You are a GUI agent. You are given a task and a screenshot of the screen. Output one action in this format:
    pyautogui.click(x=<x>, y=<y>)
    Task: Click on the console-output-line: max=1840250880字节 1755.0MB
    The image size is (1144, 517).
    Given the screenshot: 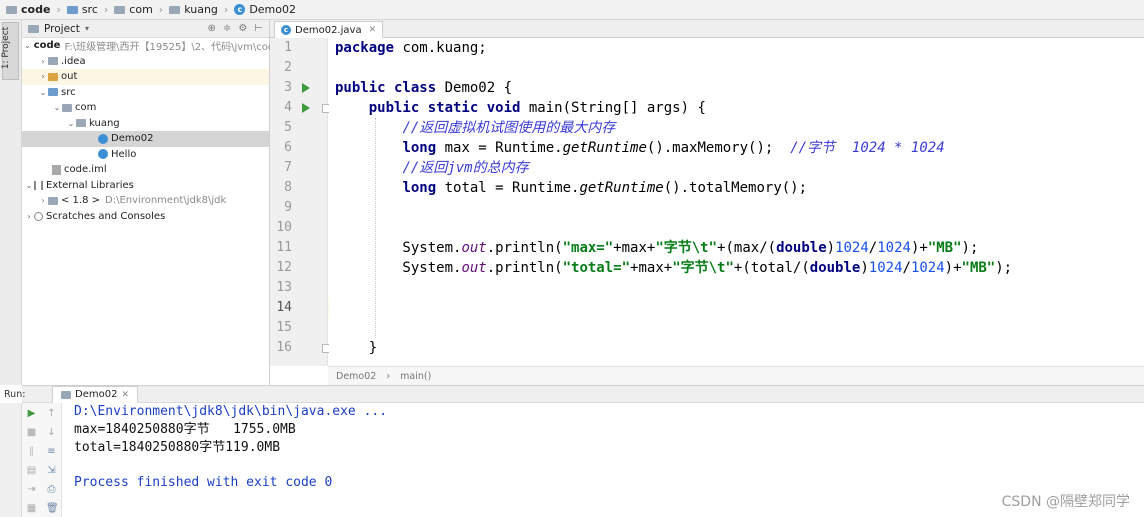 What is the action you would take?
    pyautogui.click(x=185, y=430)
    